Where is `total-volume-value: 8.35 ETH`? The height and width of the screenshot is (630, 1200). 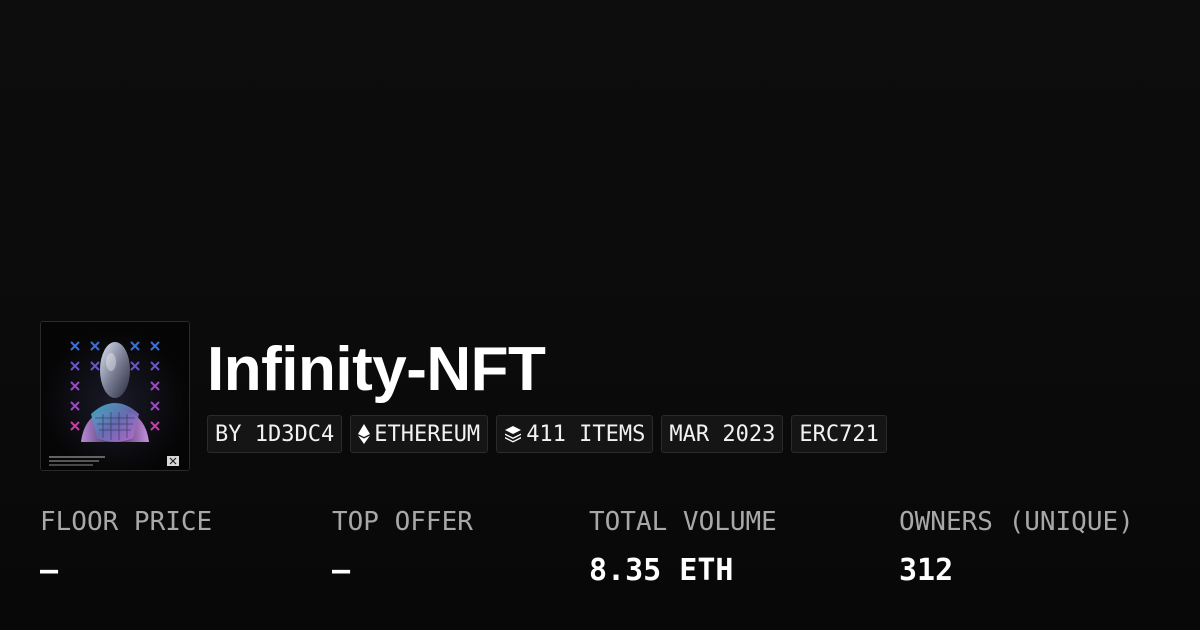
total-volume-value: 8.35 ETH is located at coordinates (661, 570).